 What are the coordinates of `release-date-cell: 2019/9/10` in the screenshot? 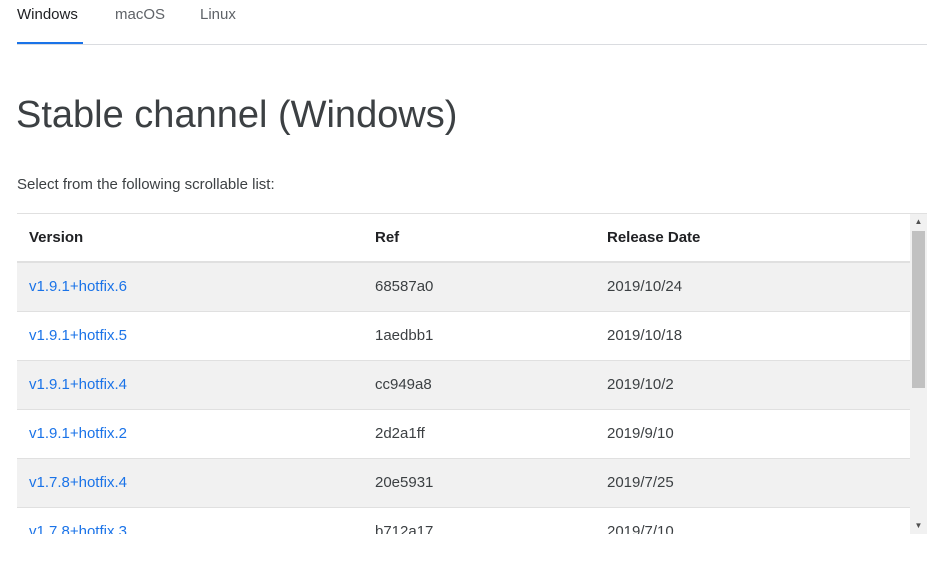 It's located at (752, 434).